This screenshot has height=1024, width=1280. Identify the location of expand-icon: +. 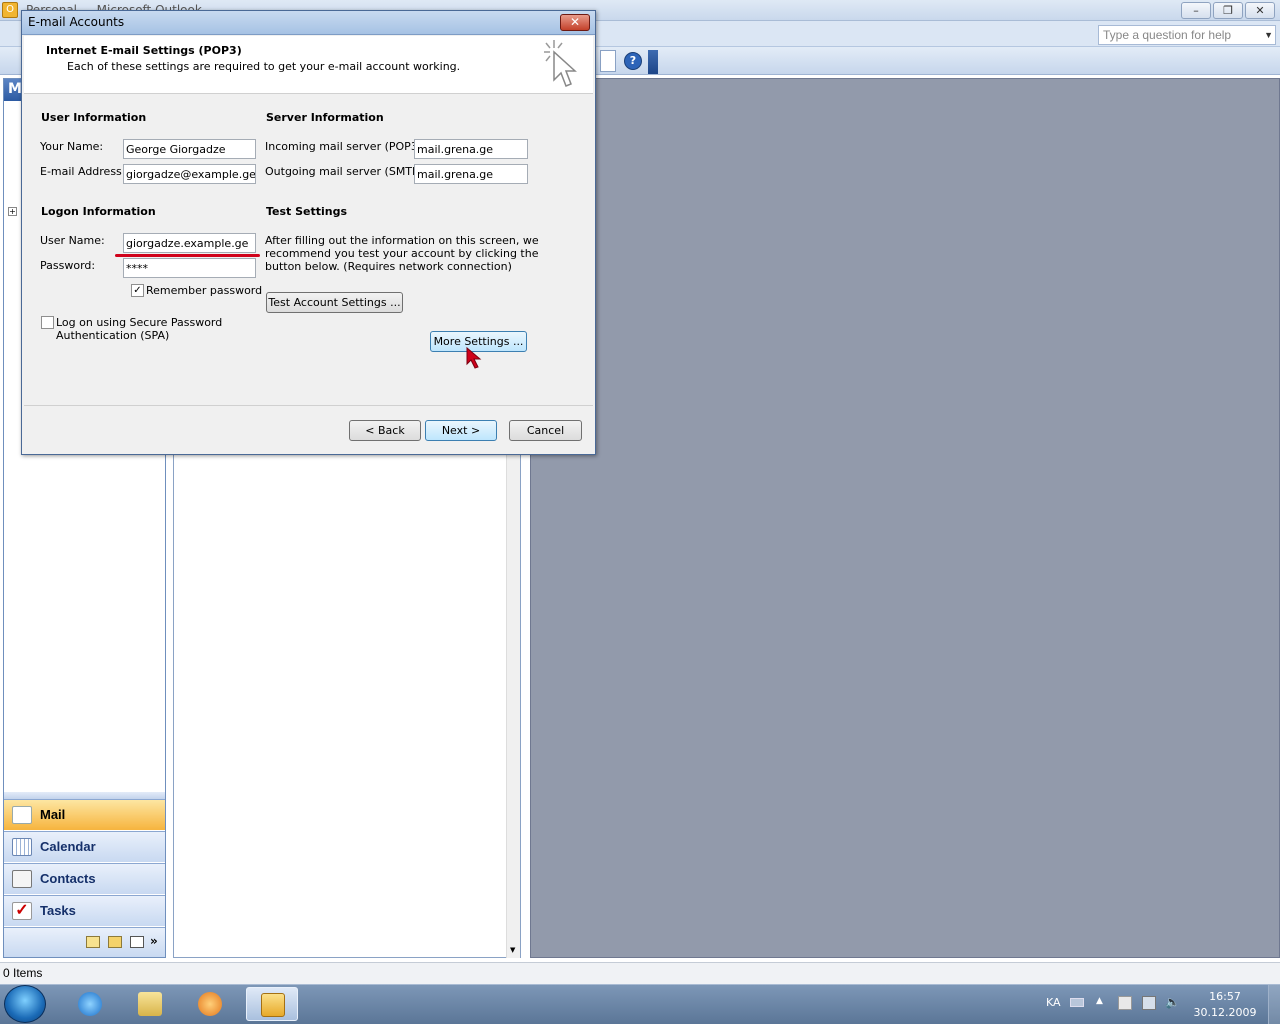
(12, 211).